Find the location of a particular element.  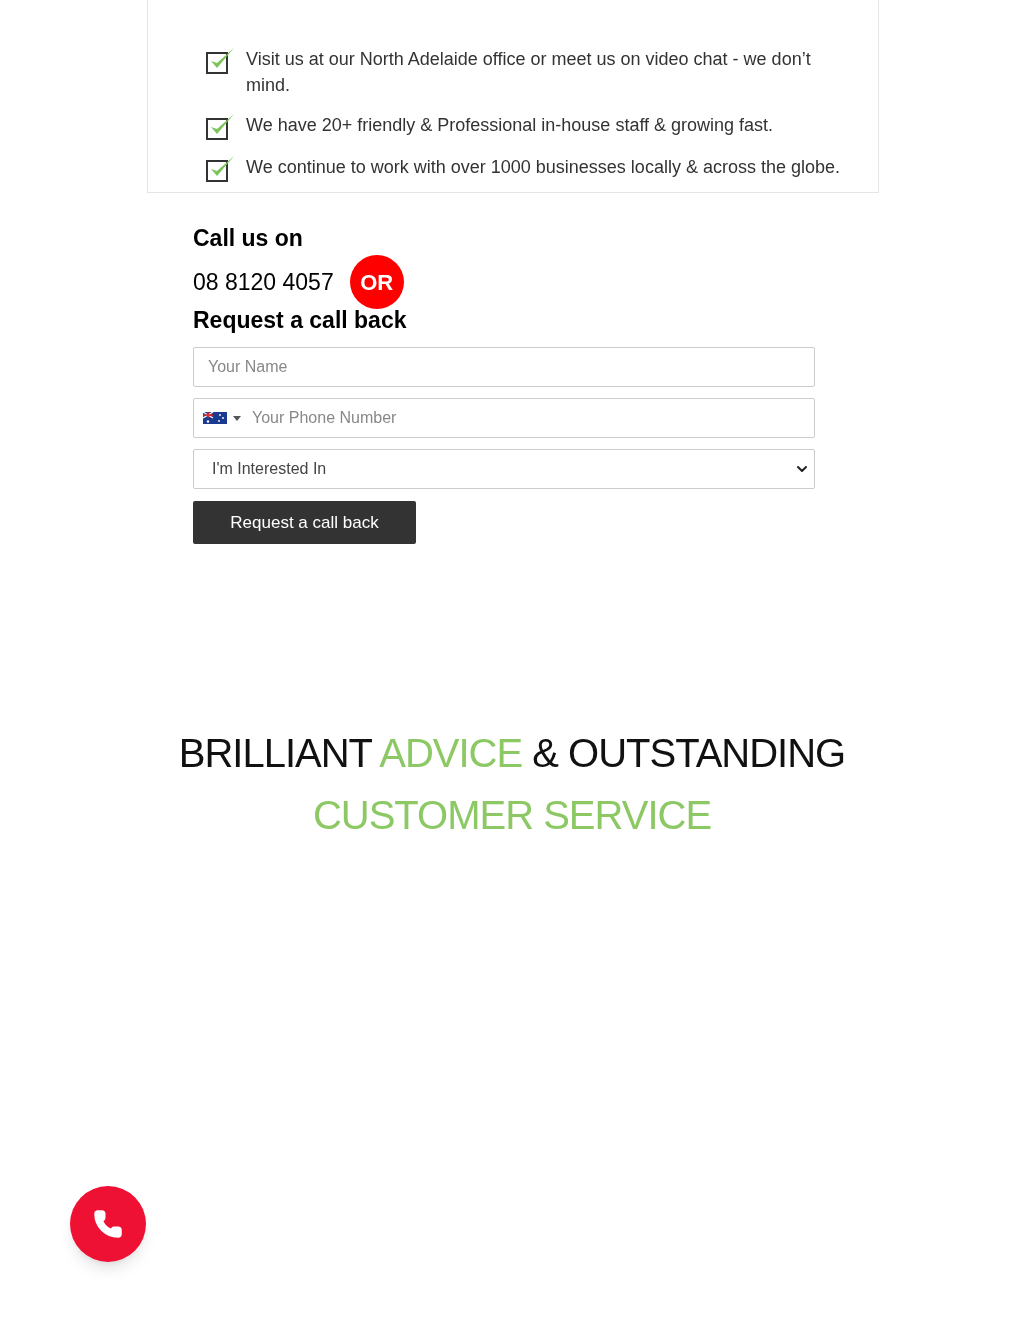

flag-icon is located at coordinates (215, 418).